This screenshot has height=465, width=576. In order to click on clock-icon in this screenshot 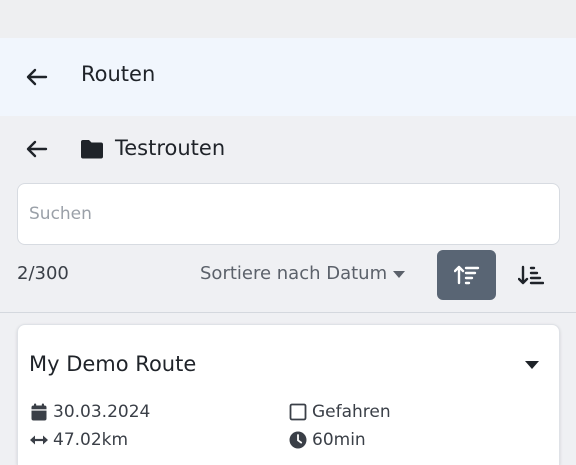, I will do `click(298, 440)`.